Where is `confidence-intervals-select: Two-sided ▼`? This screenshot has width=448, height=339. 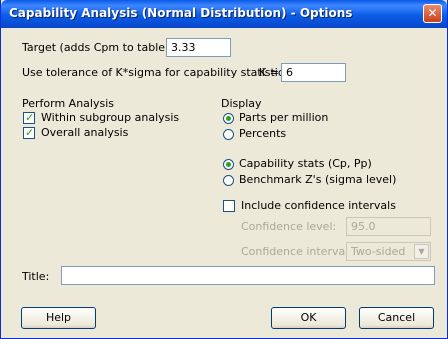
confidence-intervals-select: Two-sided ▼ is located at coordinates (388, 251).